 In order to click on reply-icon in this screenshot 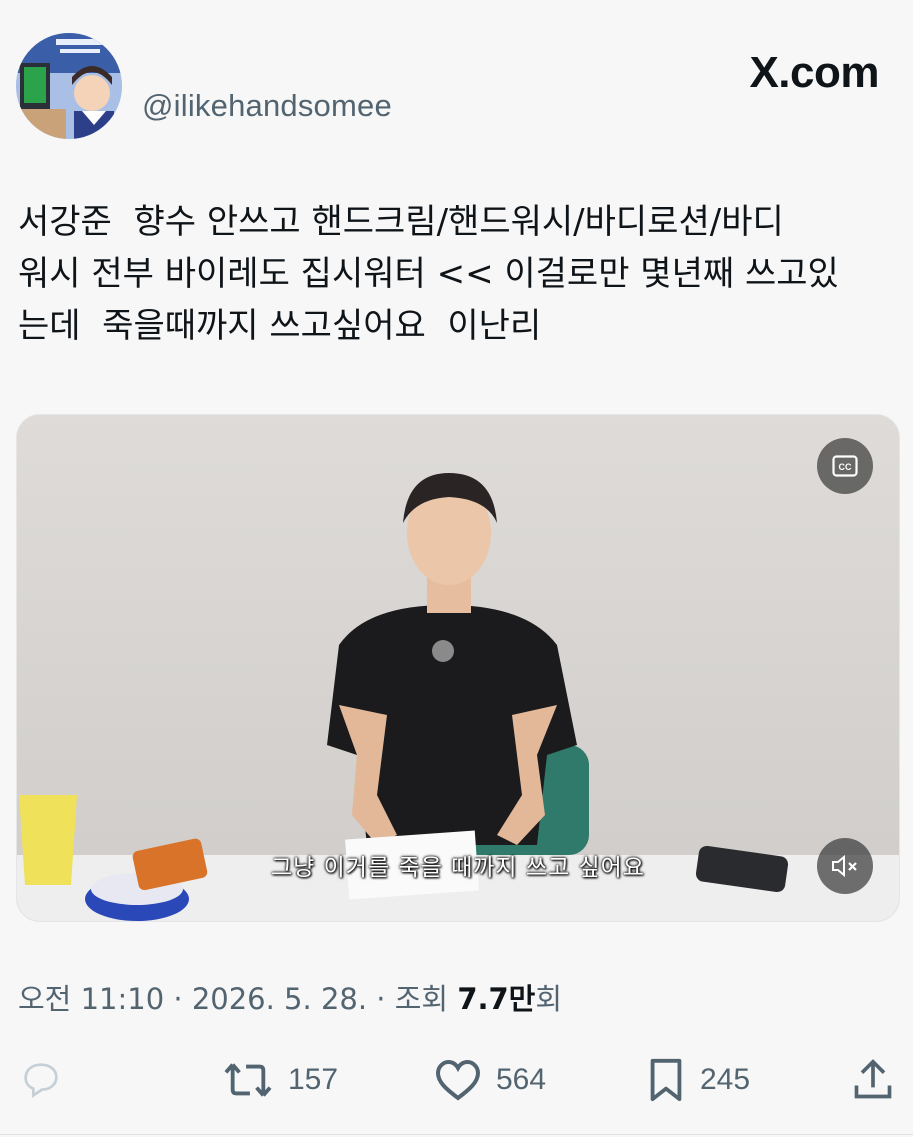, I will do `click(41, 1080)`.